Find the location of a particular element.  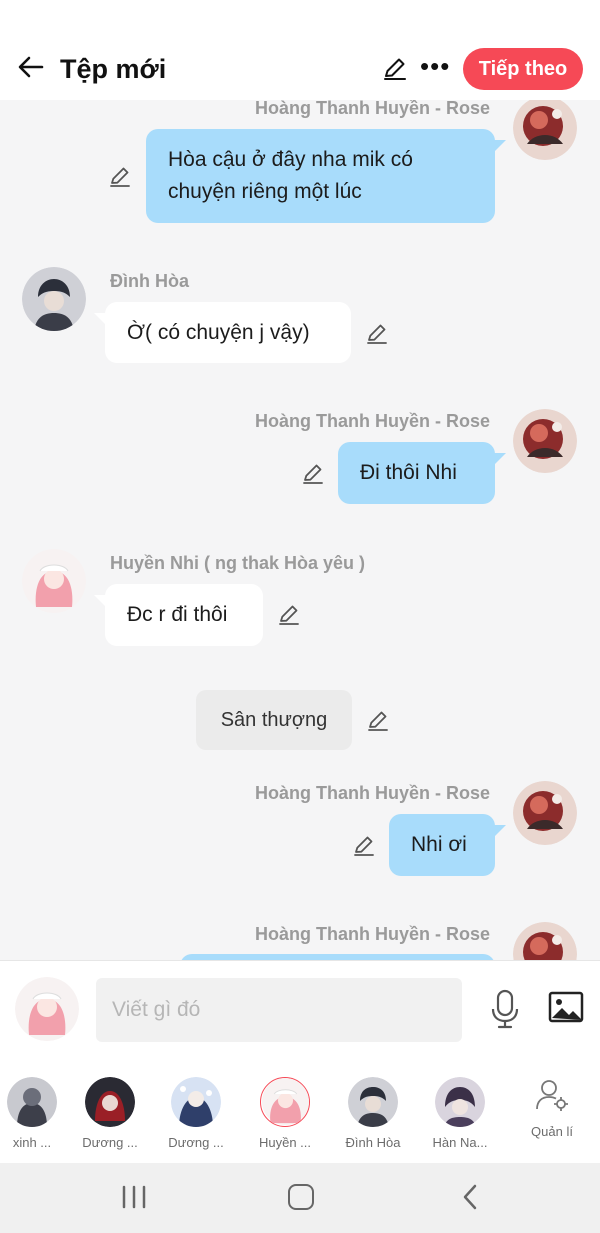

manage-characters-button: Quản lí is located at coordinates (552, 1108).